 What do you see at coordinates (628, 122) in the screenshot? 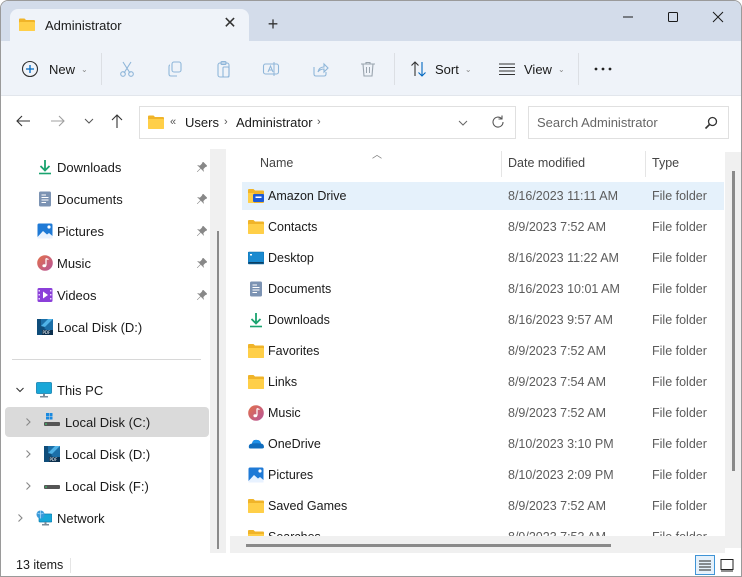
I see `search-input: Search Administrator` at bounding box center [628, 122].